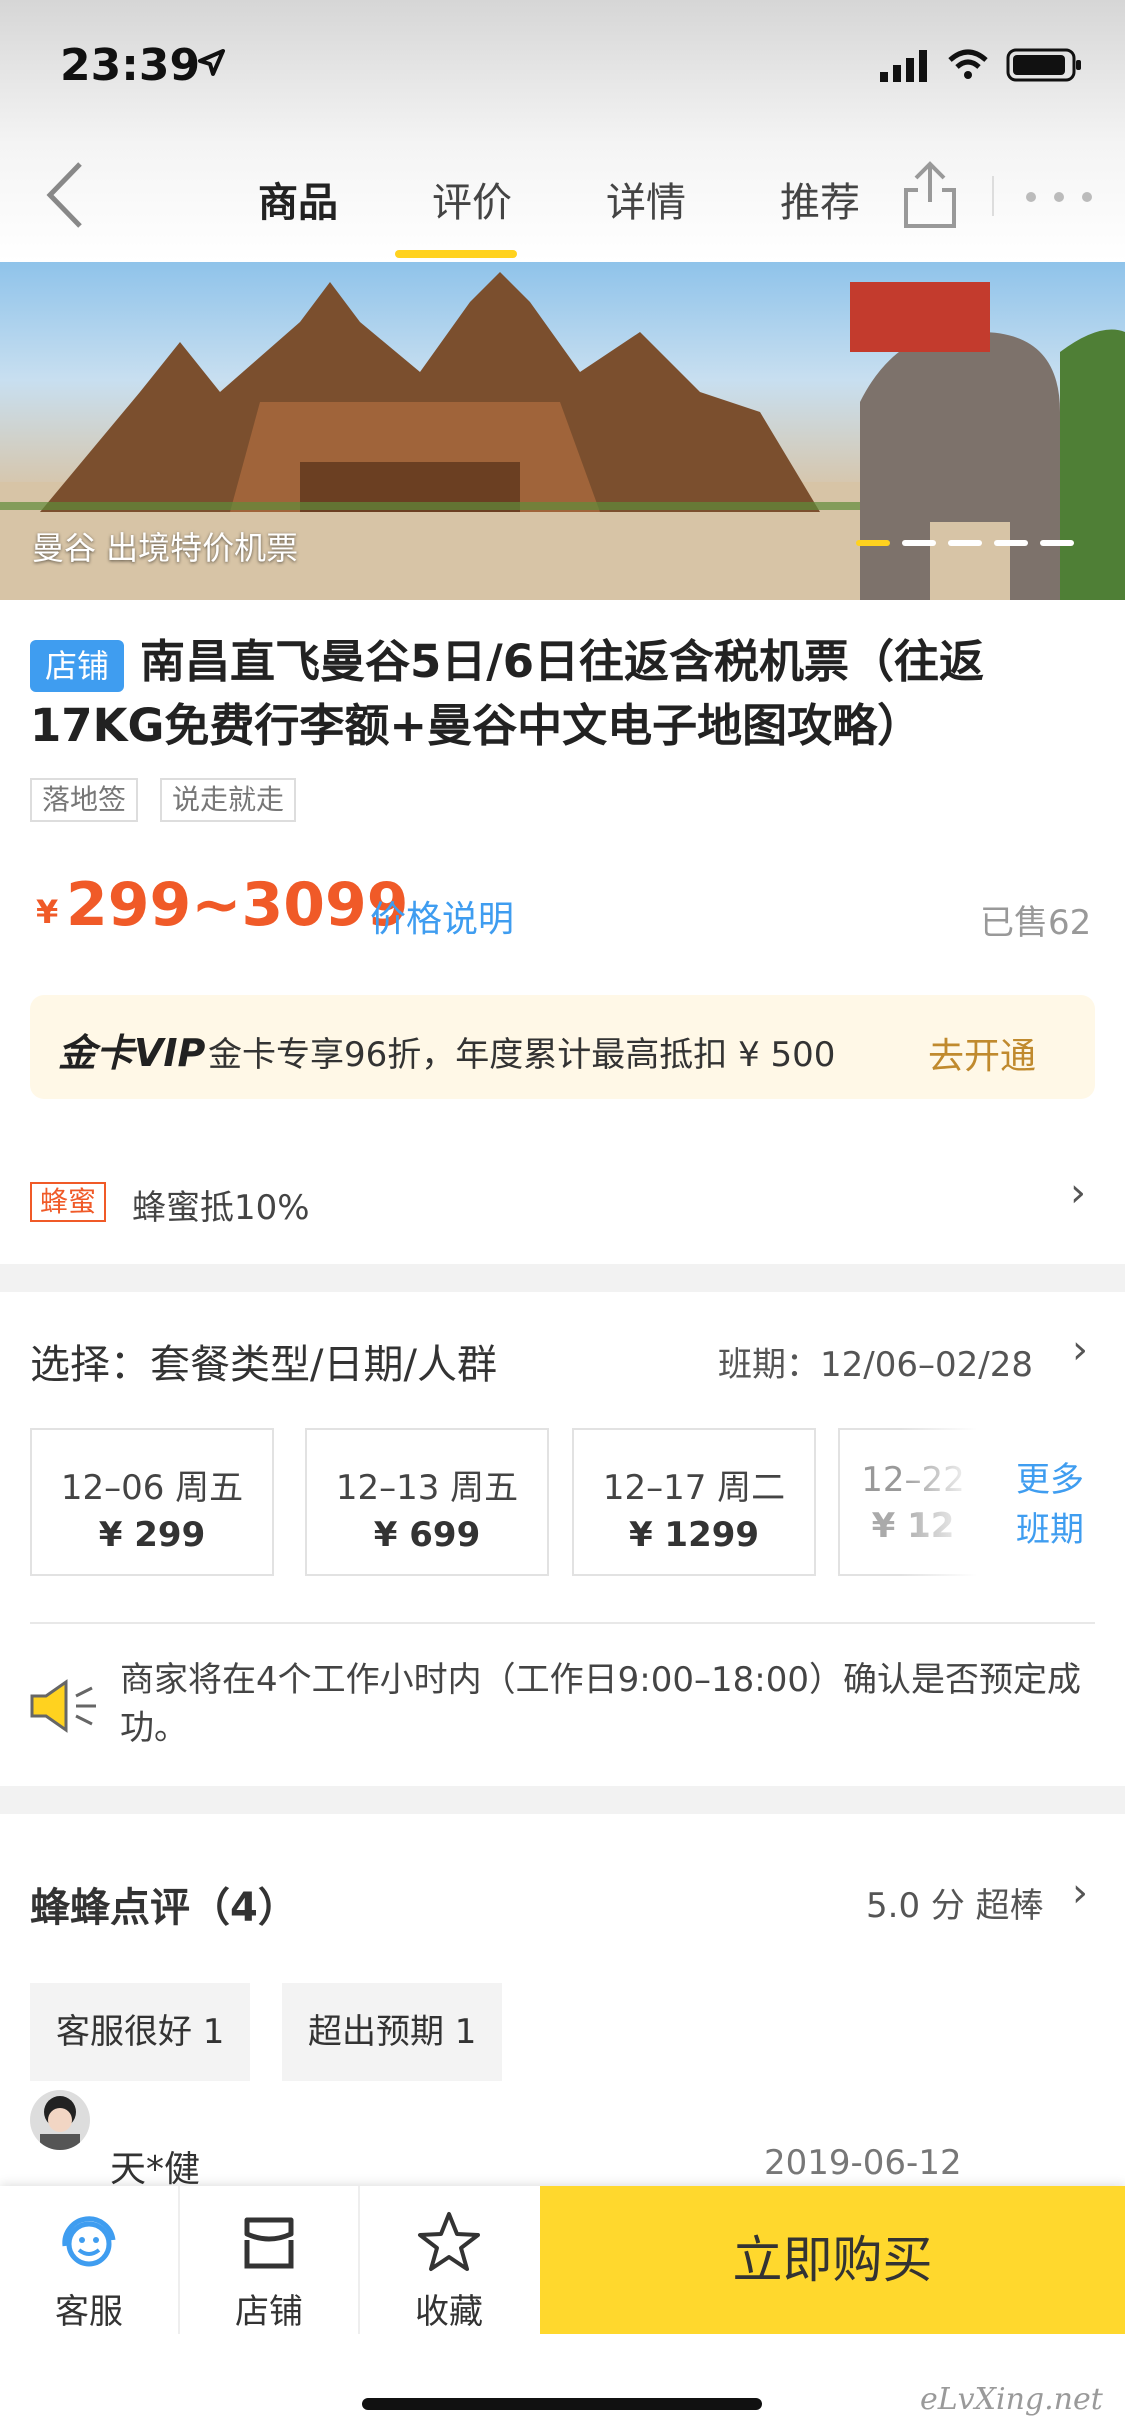 This screenshot has height=2436, width=1125. I want to click on wifi-icon, so click(968, 64).